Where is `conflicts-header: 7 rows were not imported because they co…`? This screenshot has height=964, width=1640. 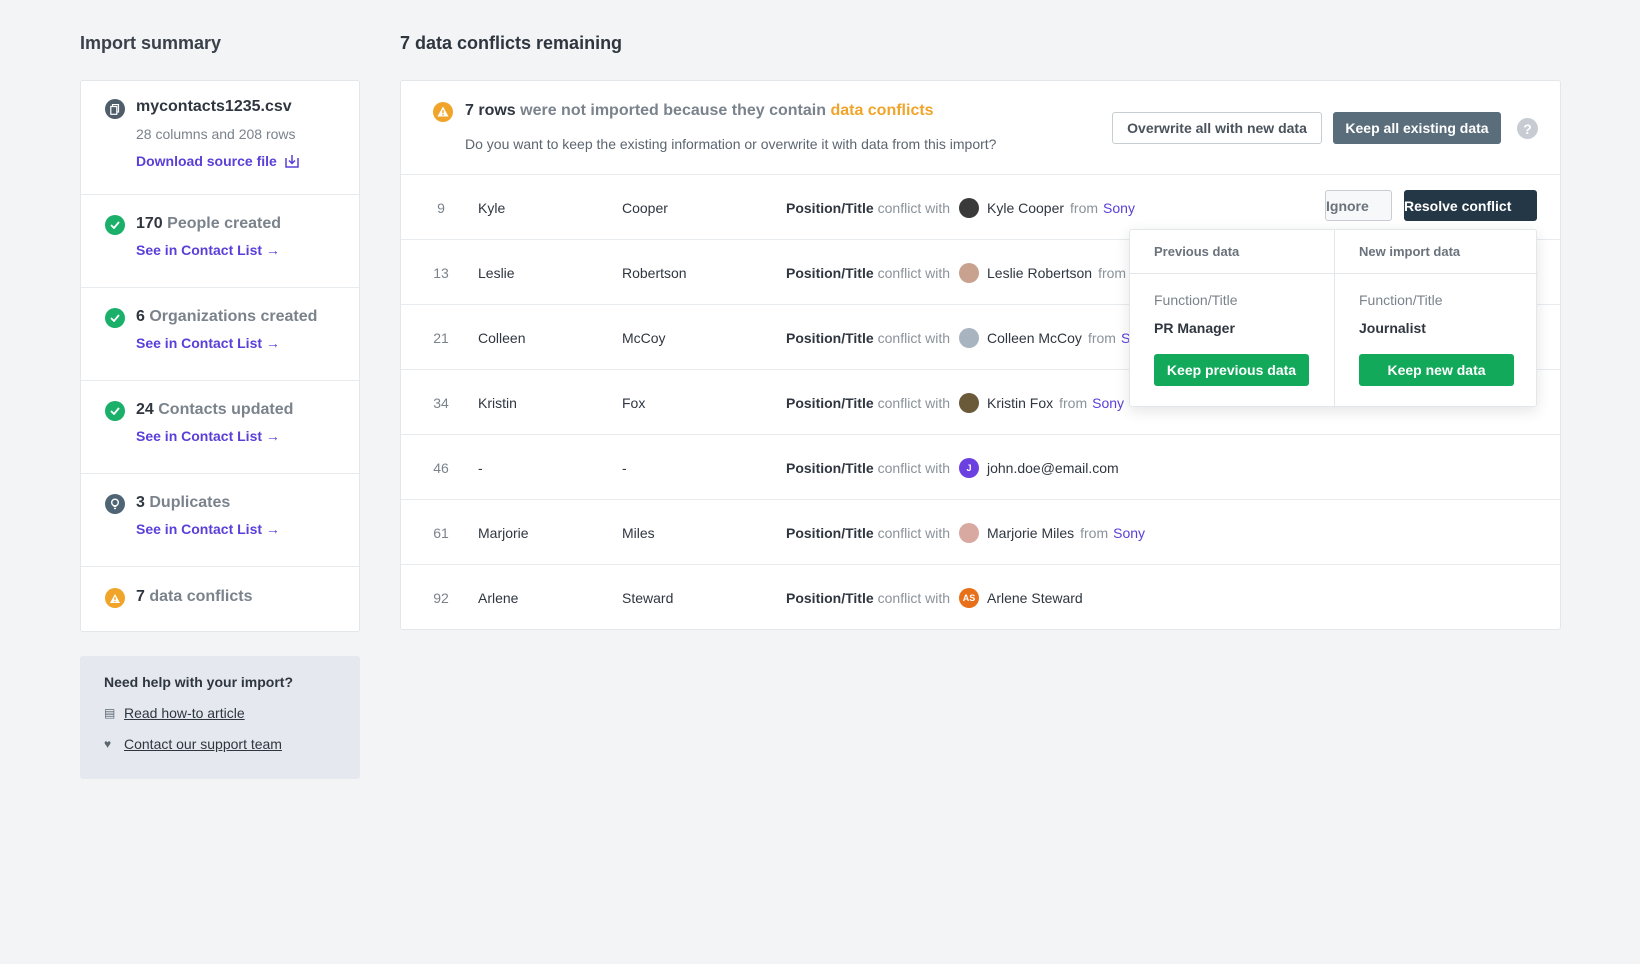
conflicts-header: 7 rows were not imported because they co… is located at coordinates (980, 128).